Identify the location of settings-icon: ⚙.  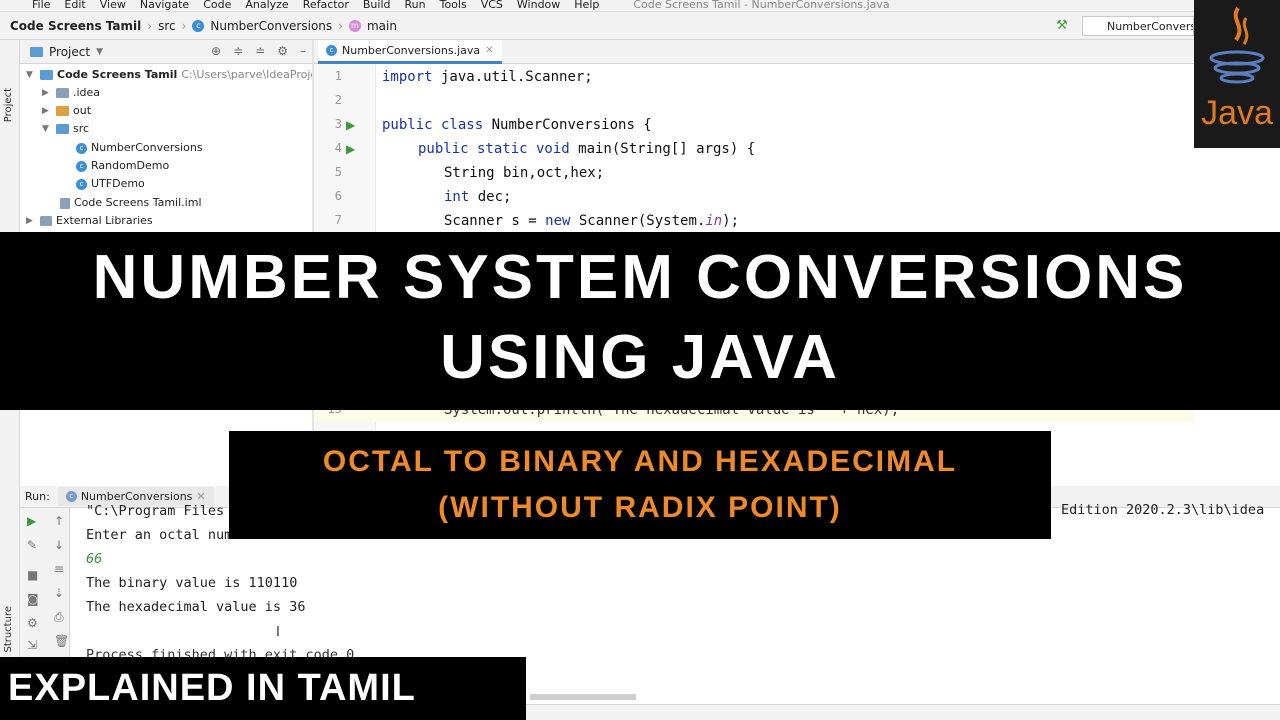
(32, 623).